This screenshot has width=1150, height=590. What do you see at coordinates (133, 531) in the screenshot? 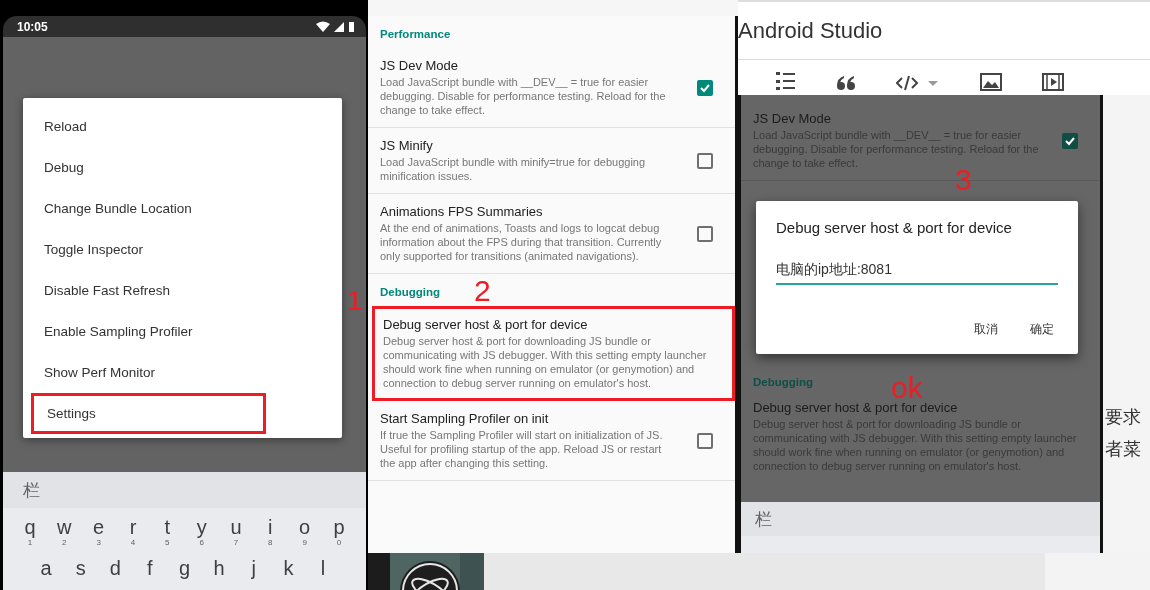
I see `keyboard-key: r 4` at bounding box center [133, 531].